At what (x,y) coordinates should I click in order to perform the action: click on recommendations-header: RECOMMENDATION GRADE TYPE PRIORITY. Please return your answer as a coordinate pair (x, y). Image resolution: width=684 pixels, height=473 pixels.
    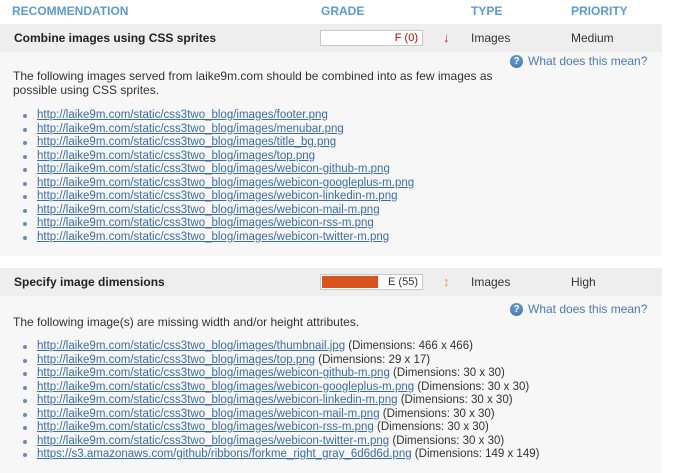
    Looking at the image, I should click on (331, 12).